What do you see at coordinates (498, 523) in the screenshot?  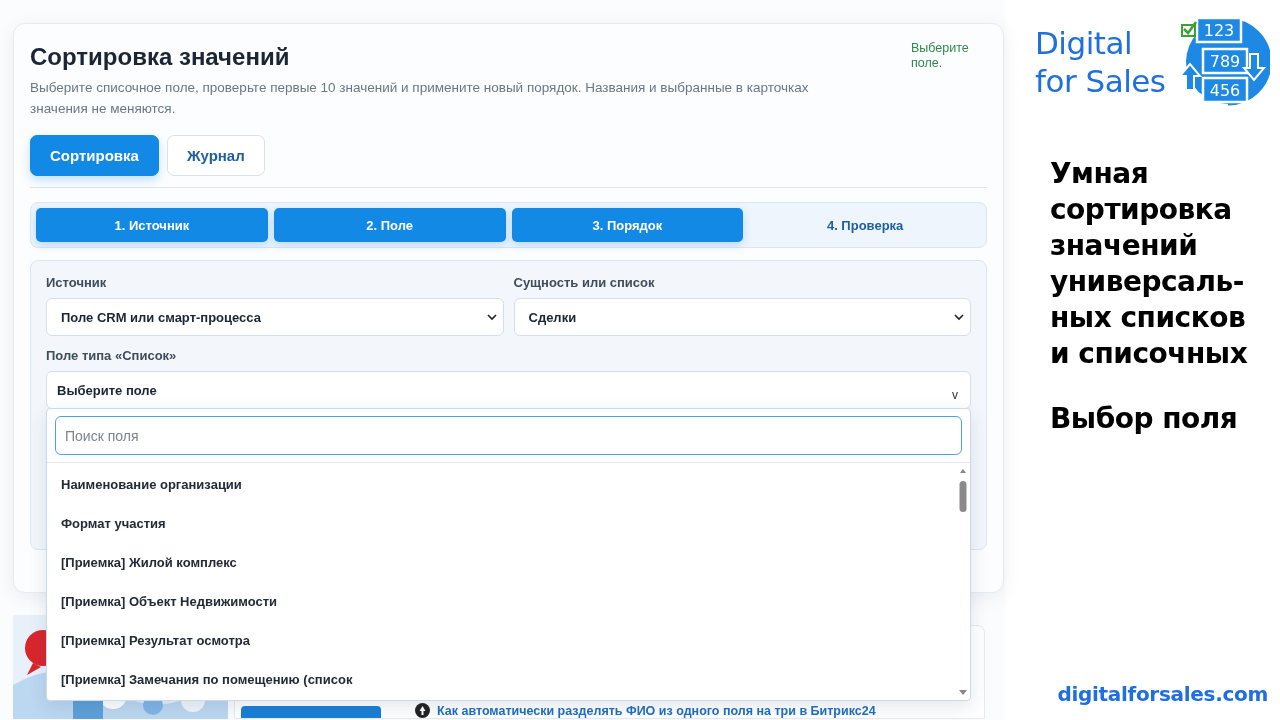 I see `dropdown-item: Формат участия` at bounding box center [498, 523].